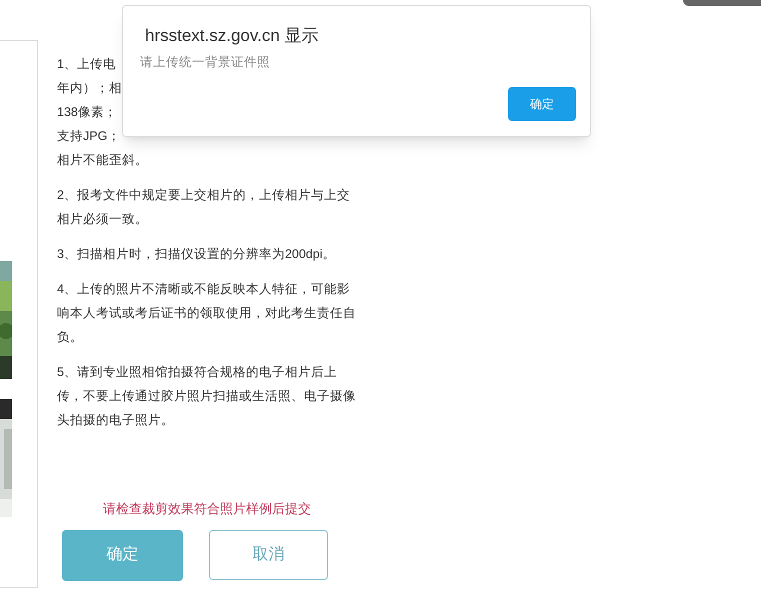  What do you see at coordinates (70, 337) in the screenshot?
I see `instruction-text: 负。` at bounding box center [70, 337].